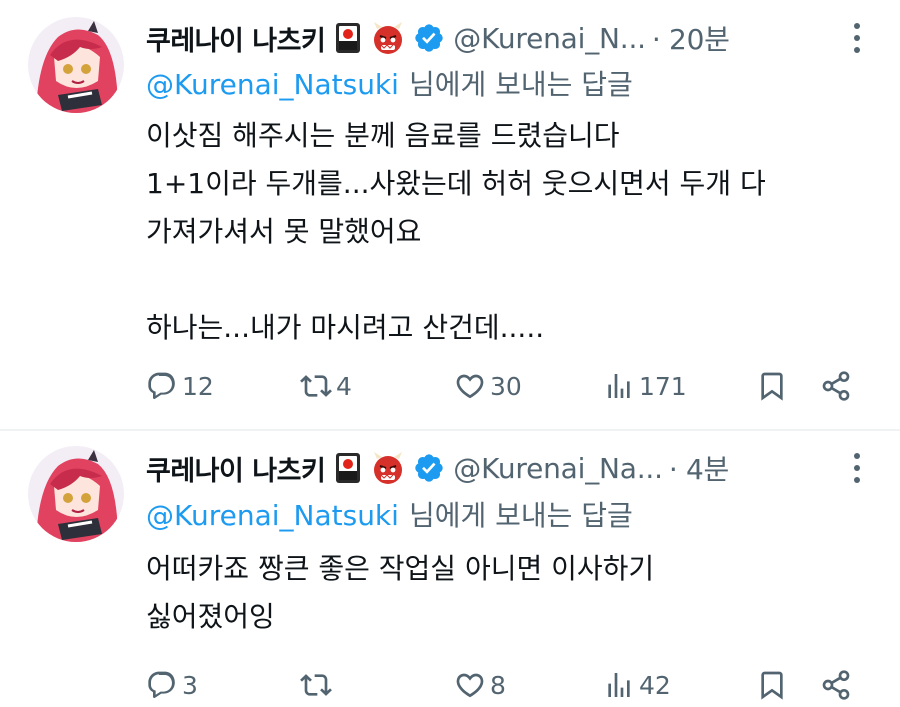  I want to click on like-button: 30, so click(488, 386).